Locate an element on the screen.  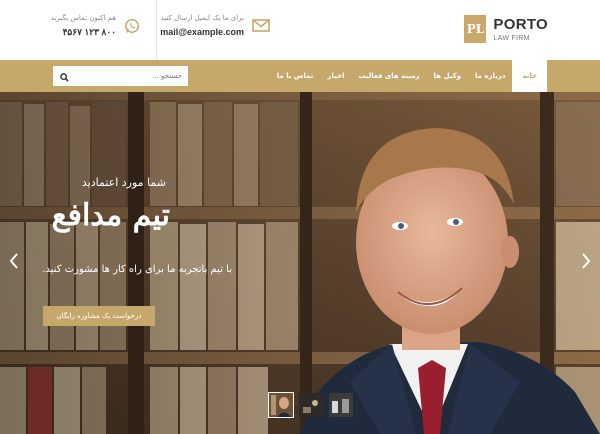
phone-contact: هم اکنون تماس بگیرید ۸۰۰ ۱۲۳ ۴۵۶۷ is located at coordinates (95, 26).